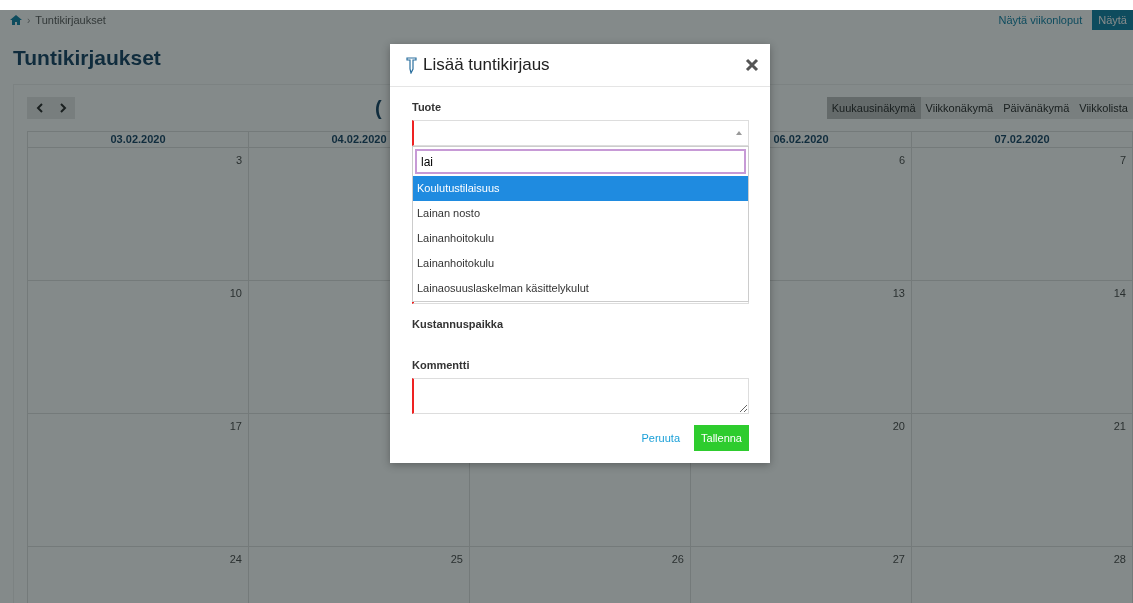 Image resolution: width=1133 pixels, height=603 pixels. I want to click on search-field: lai, so click(580, 161).